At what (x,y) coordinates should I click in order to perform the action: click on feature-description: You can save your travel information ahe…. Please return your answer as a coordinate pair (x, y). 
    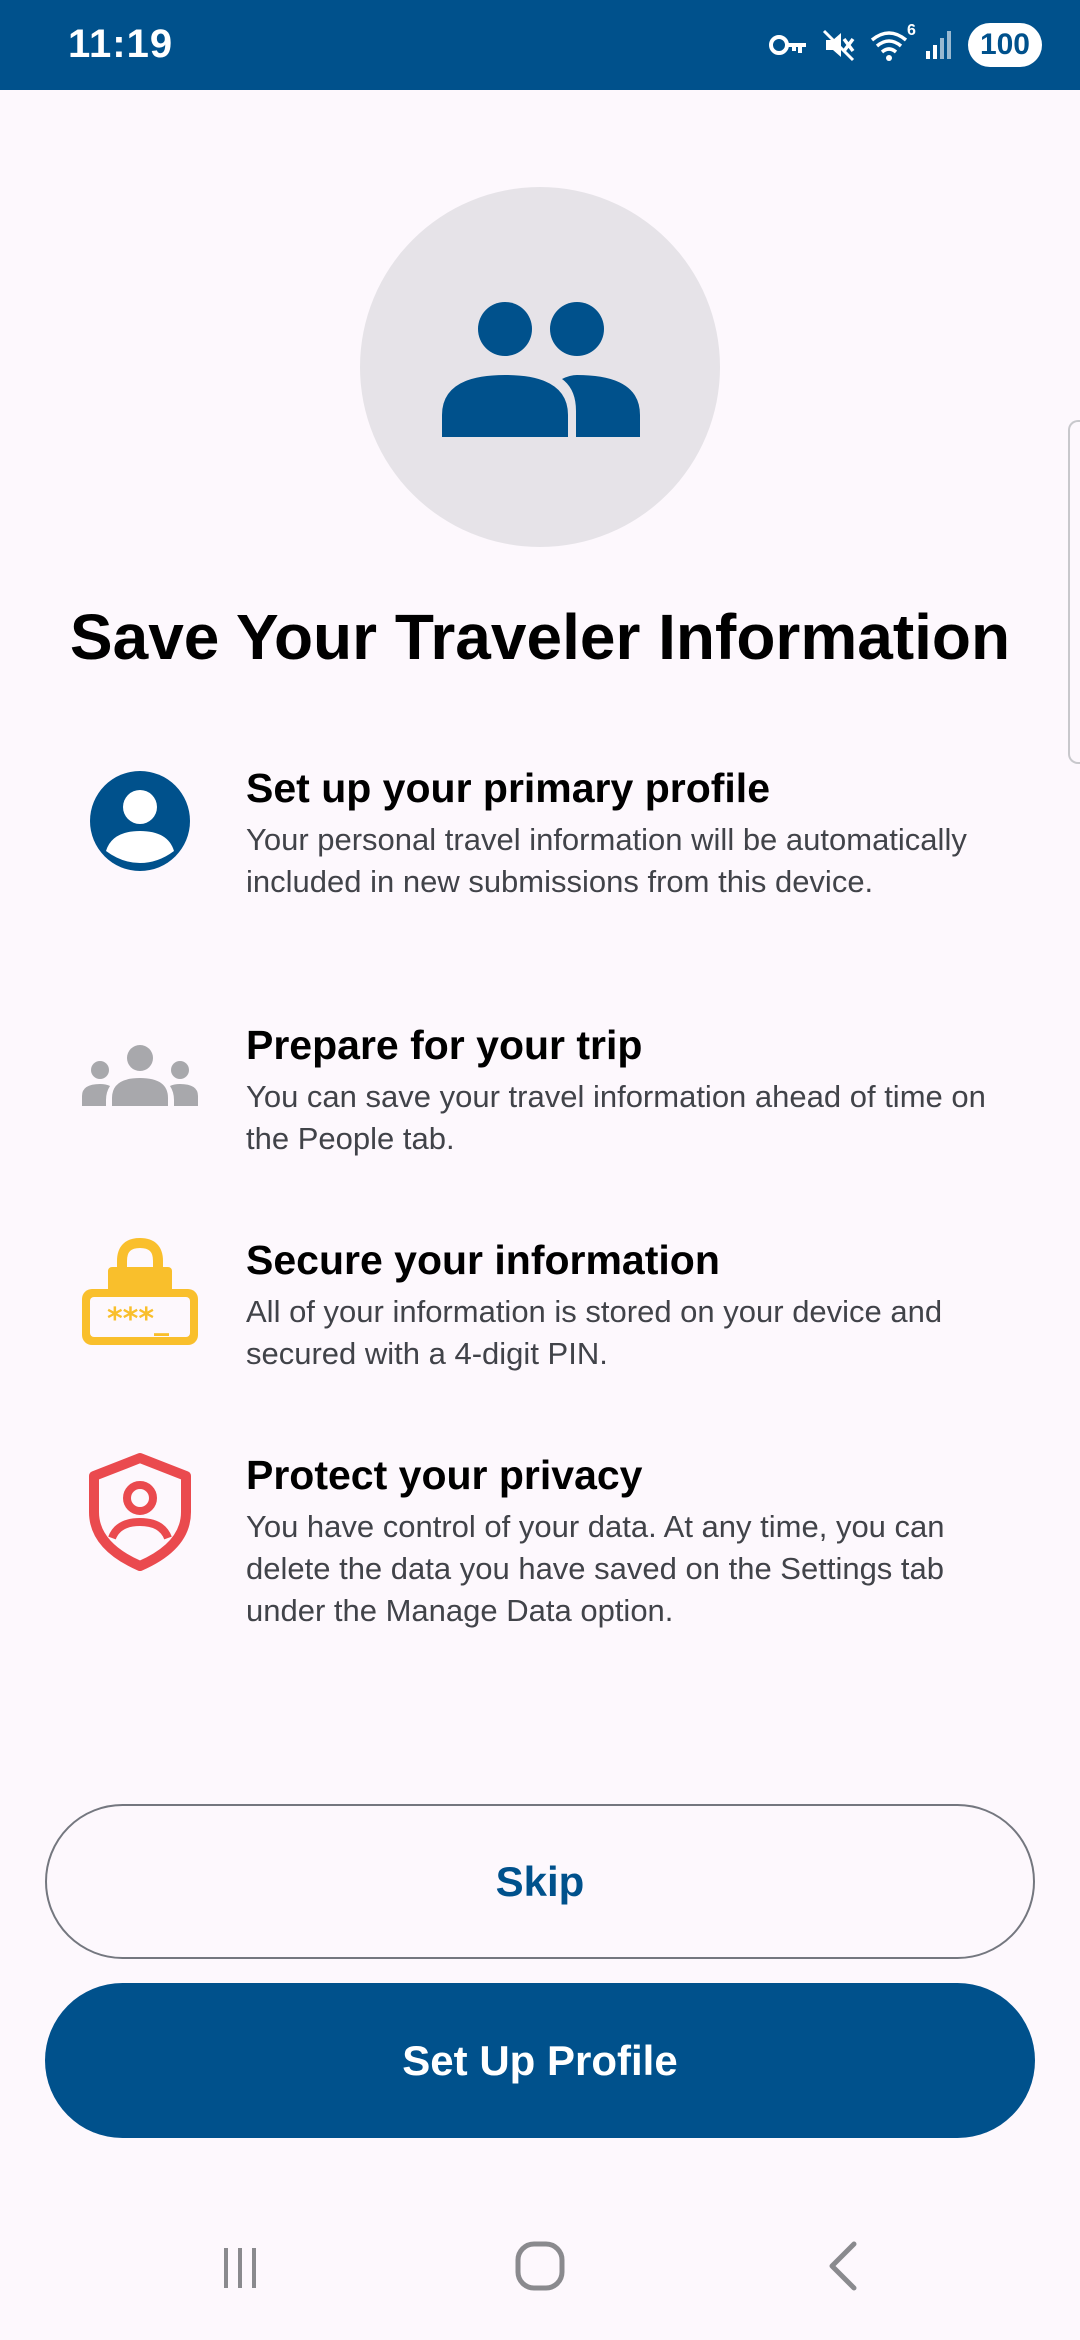
    Looking at the image, I should click on (616, 1117).